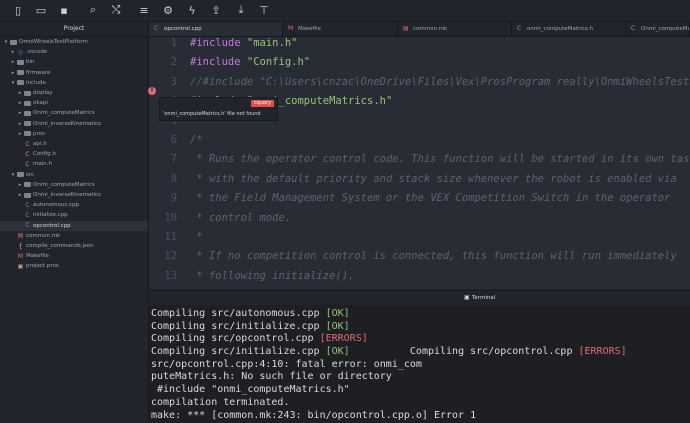 This screenshot has width=690, height=423. Describe the element at coordinates (64, 184) in the screenshot. I see `tree-item-label: Onmi_computeMatrics` at that location.